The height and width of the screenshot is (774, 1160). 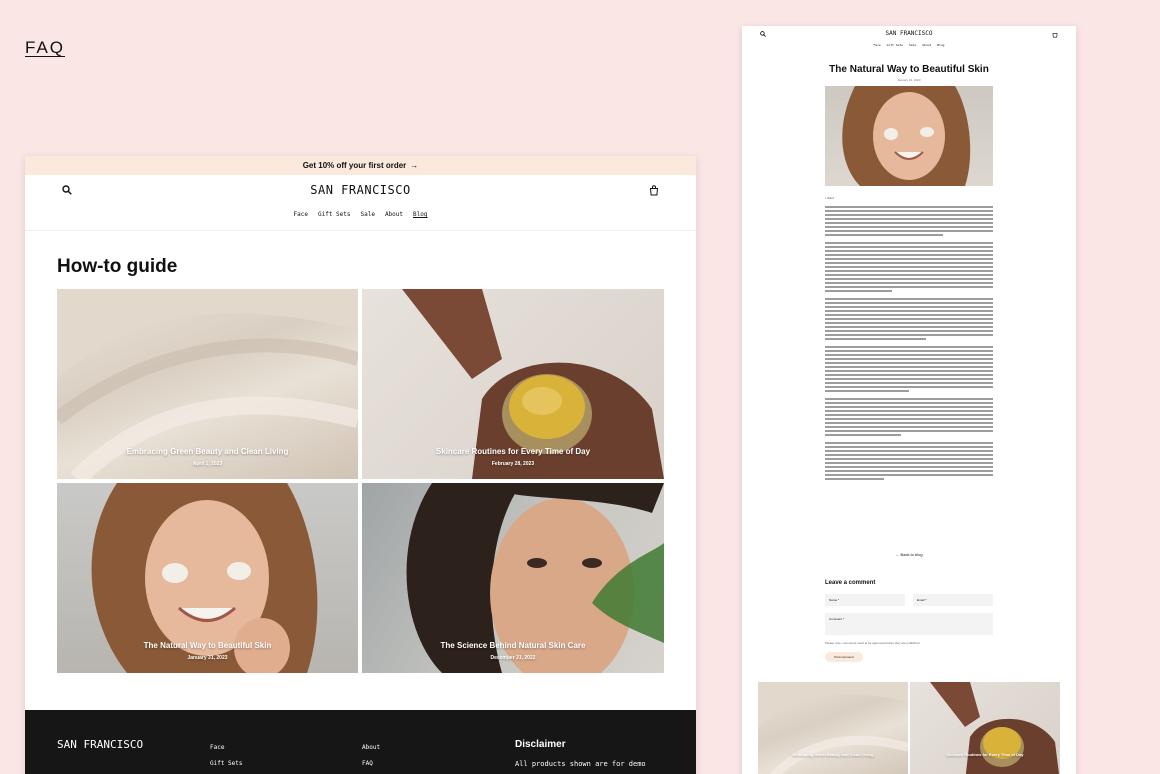 What do you see at coordinates (906, 136) in the screenshot?
I see `woman-cream-image` at bounding box center [906, 136].